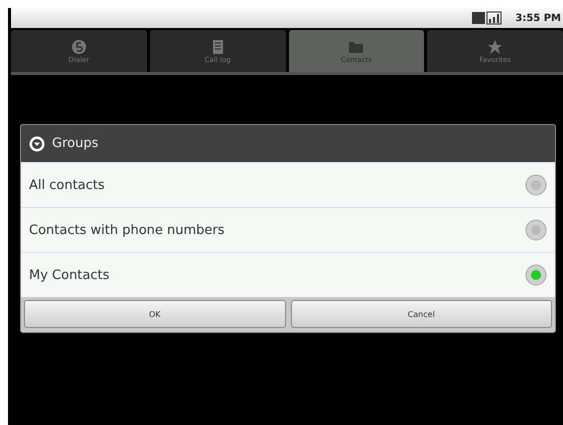 This screenshot has height=425, width=563. What do you see at coordinates (495, 46) in the screenshot?
I see `star-icon` at bounding box center [495, 46].